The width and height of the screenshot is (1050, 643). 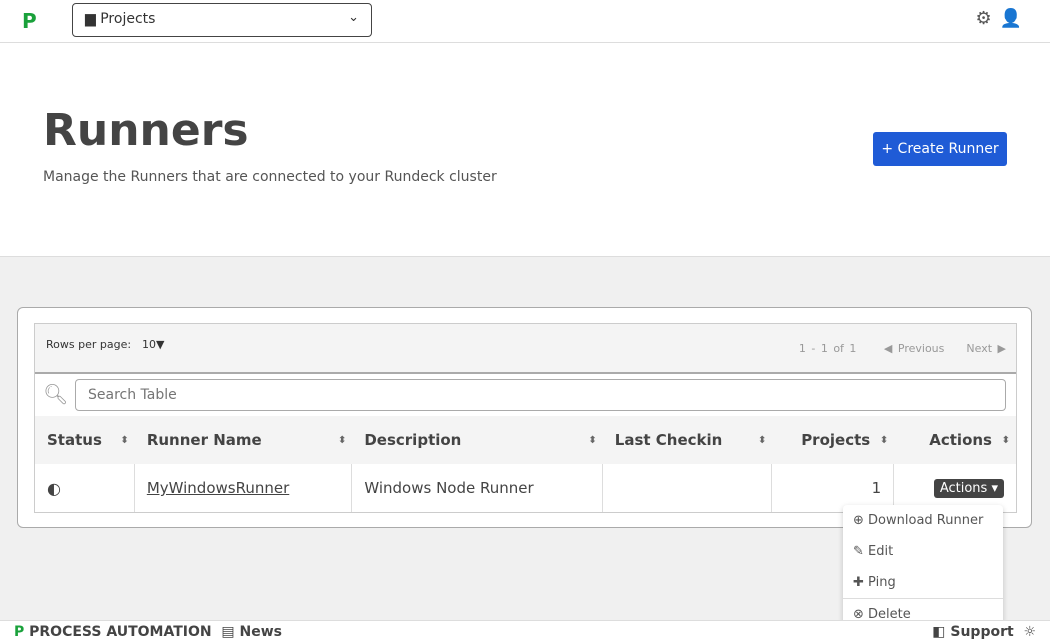 I want to click on support-link: ◧ Support, so click(x=972, y=632).